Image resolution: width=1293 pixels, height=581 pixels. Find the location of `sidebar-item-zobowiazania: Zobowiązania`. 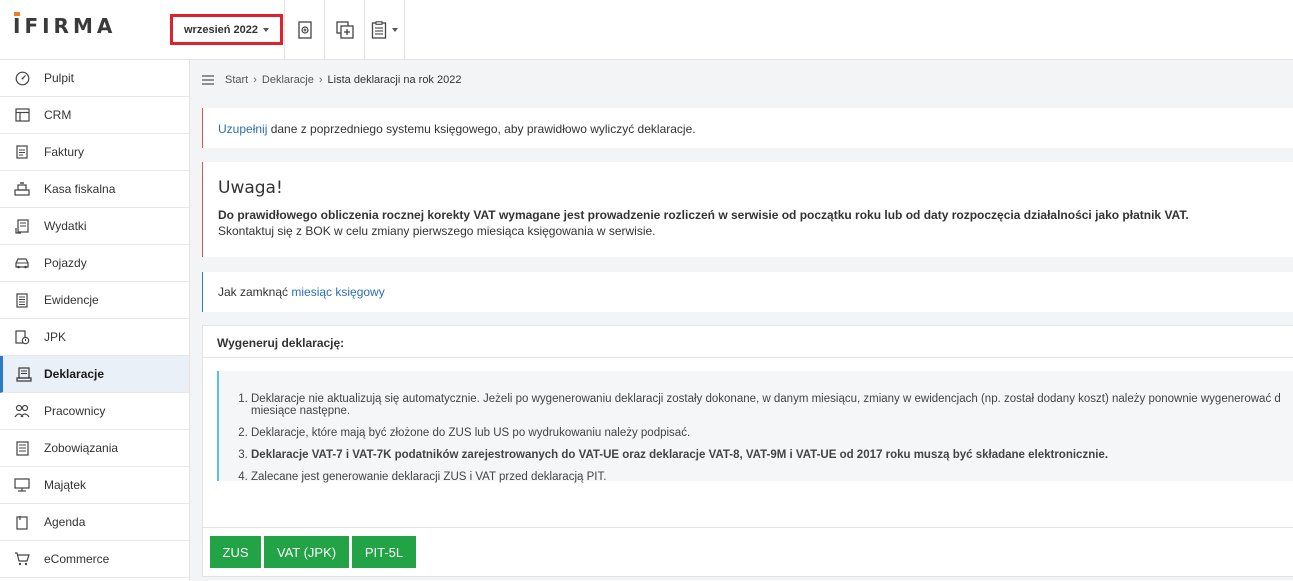

sidebar-item-zobowiazania: Zobowiązania is located at coordinates (94, 448).